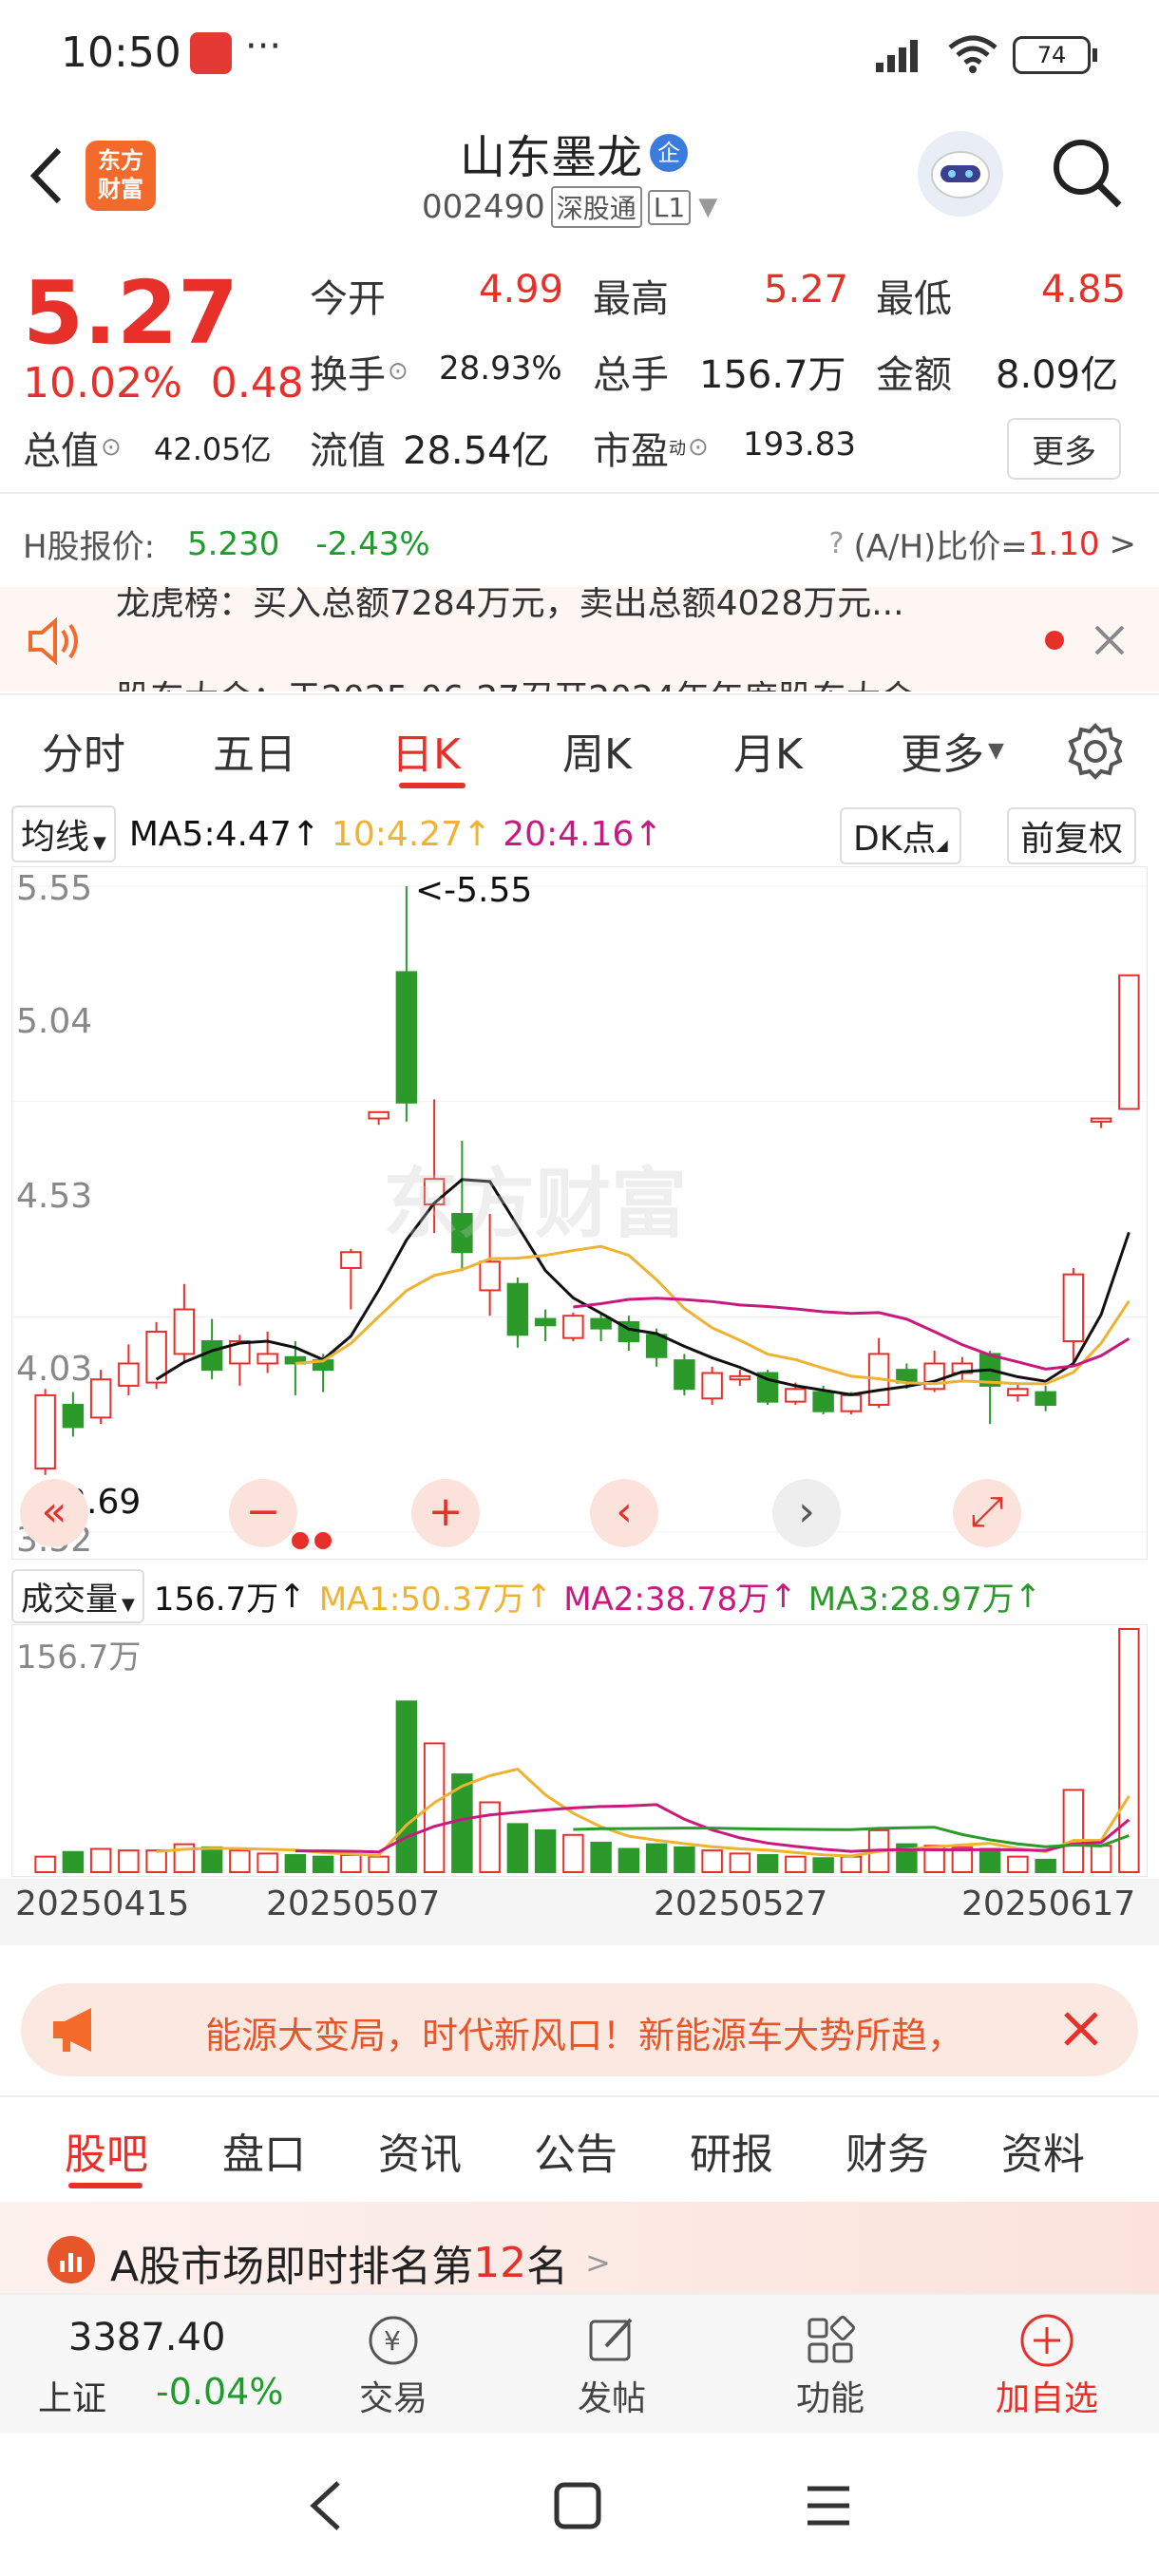 This screenshot has height=2576, width=1159. Describe the element at coordinates (77, 1596) in the screenshot. I see `volume-selector: 成交量 ▼` at that location.